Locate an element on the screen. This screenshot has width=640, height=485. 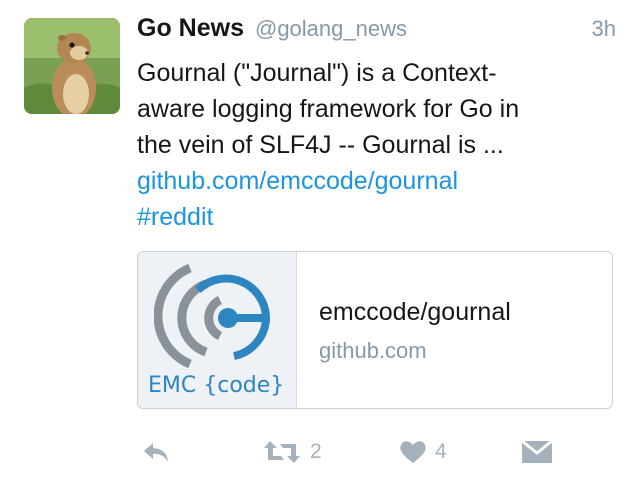
like-count: 4 is located at coordinates (441, 451).